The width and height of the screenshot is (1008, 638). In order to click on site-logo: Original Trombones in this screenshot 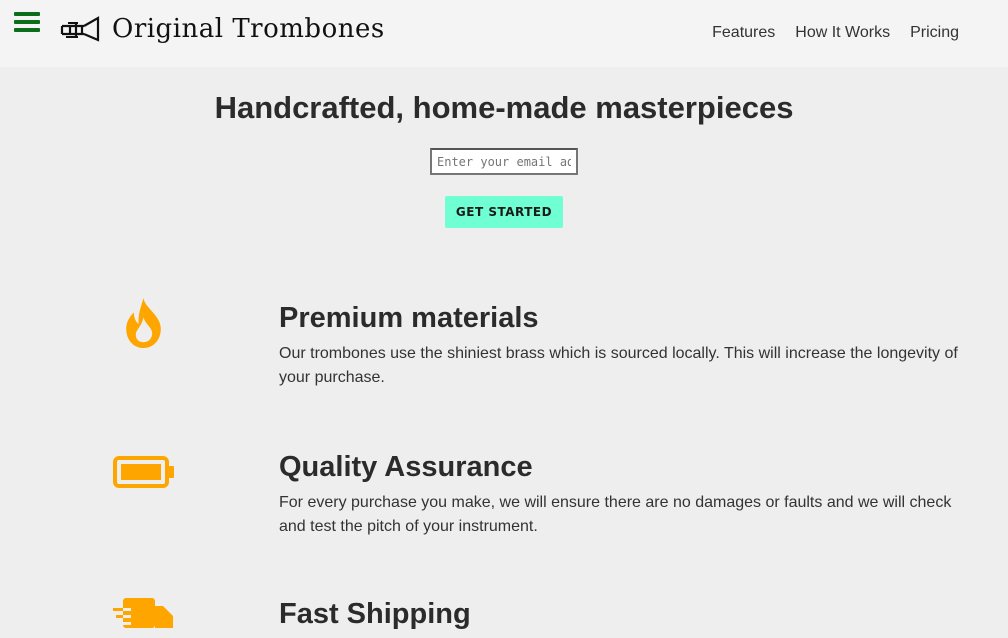, I will do `click(222, 29)`.